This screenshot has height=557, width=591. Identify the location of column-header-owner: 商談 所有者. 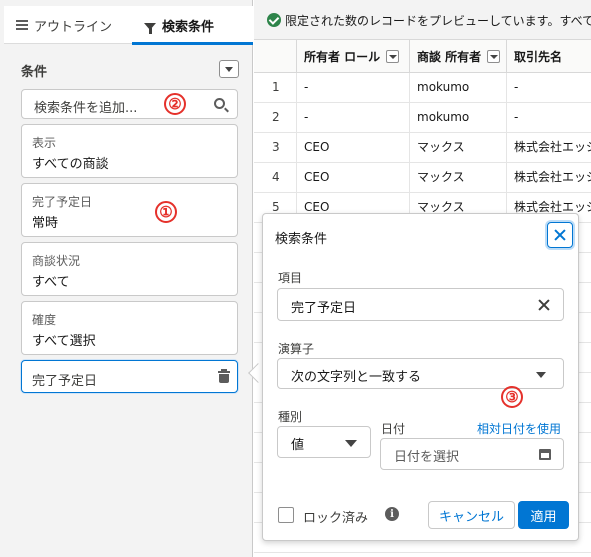
(457, 56).